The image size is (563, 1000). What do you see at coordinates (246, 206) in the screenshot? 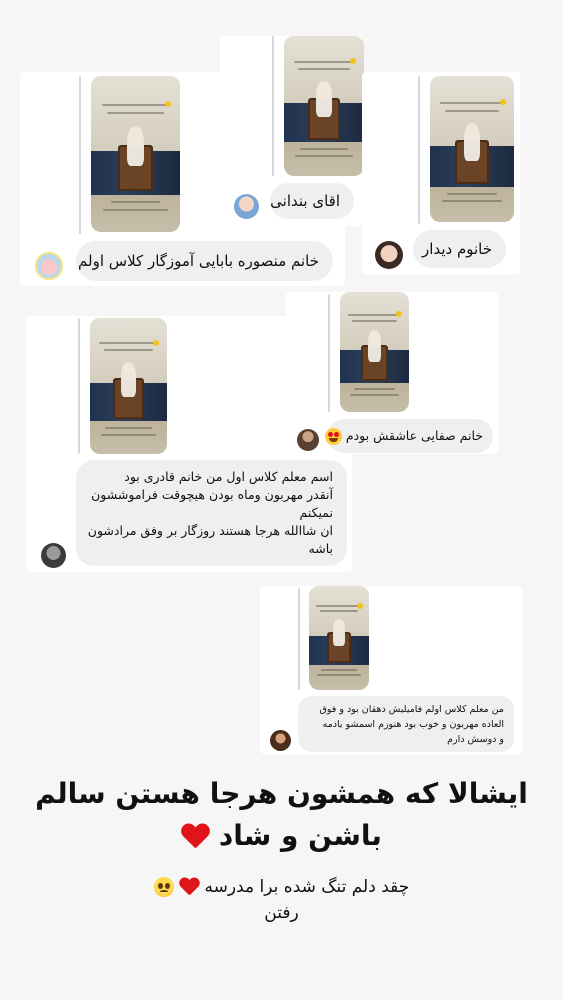
I see `child-avatar` at bounding box center [246, 206].